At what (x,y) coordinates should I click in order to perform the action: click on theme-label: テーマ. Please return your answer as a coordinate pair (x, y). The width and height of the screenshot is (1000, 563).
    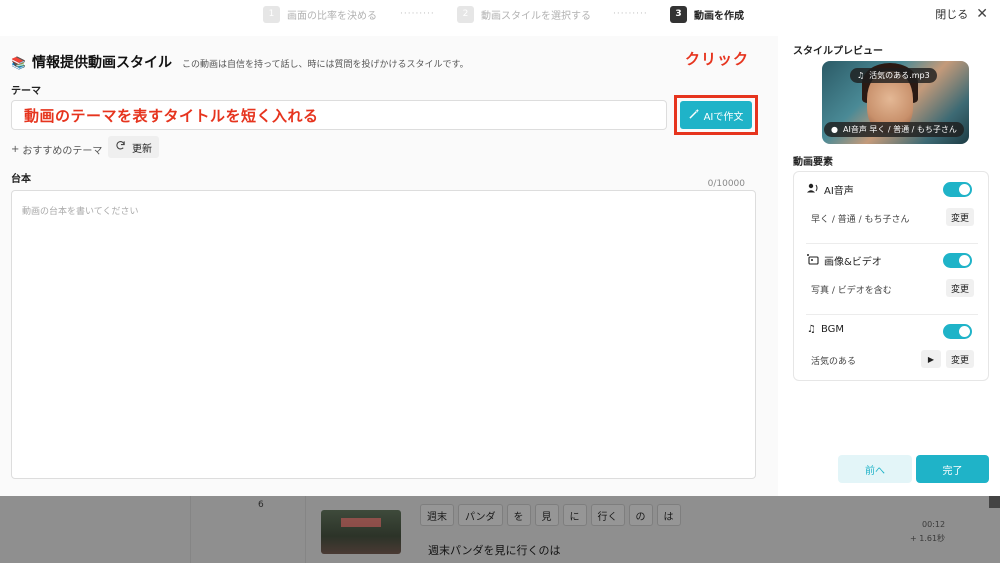
    Looking at the image, I should click on (26, 91).